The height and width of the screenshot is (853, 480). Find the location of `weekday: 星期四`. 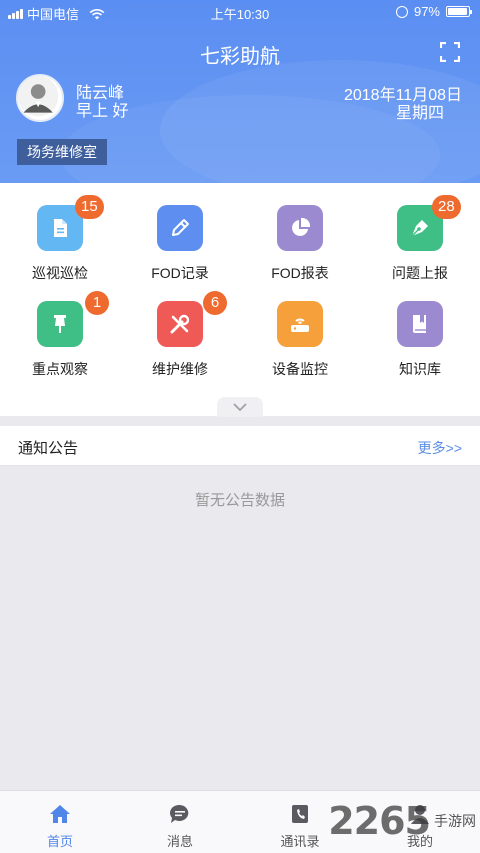

weekday: 星期四 is located at coordinates (419, 113).